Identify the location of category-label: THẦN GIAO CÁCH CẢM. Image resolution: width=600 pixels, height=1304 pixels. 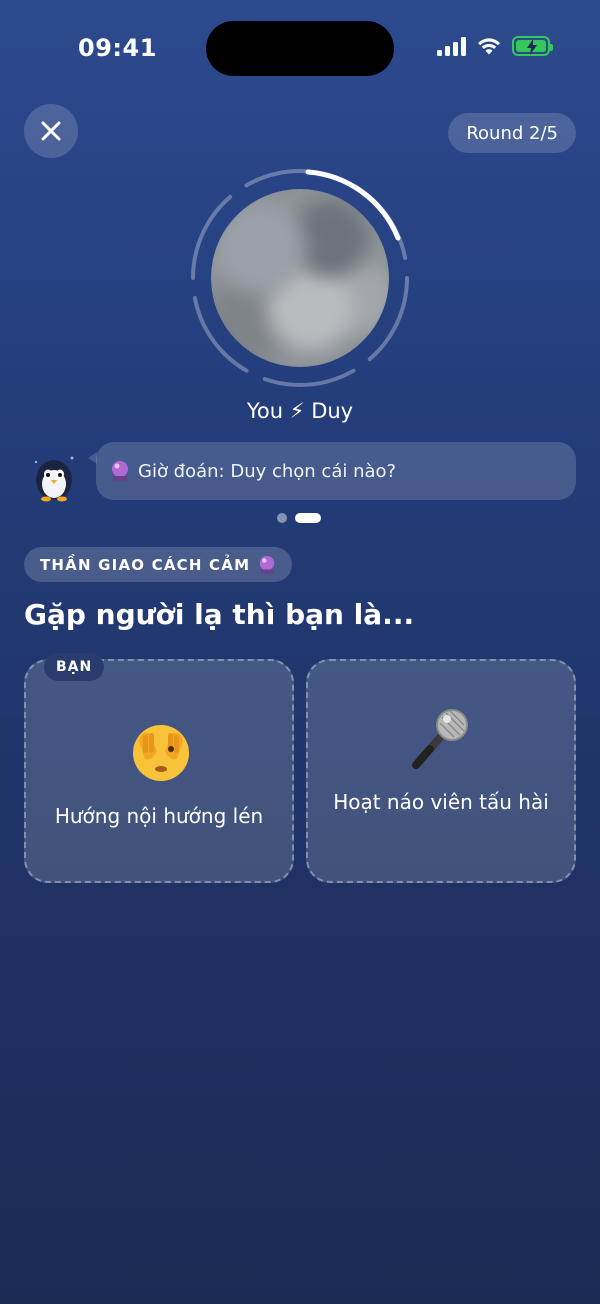
(145, 564).